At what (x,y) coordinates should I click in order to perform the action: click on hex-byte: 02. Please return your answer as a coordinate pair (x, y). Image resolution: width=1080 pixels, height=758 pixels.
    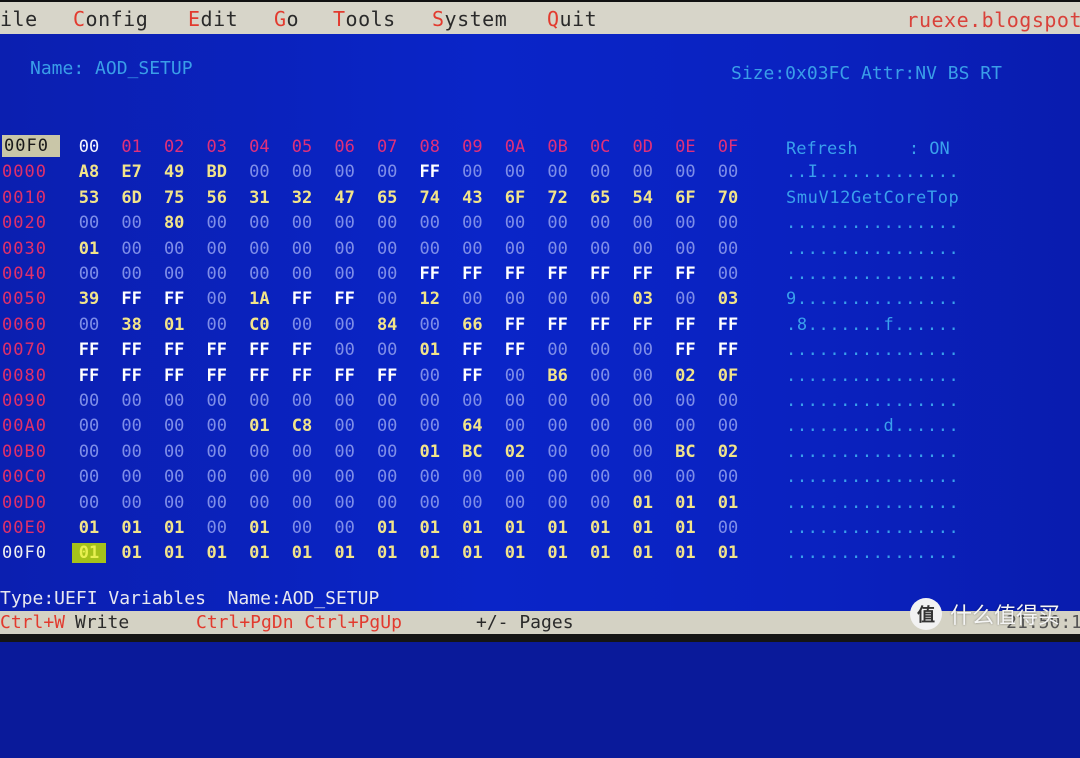
    Looking at the image, I should click on (728, 452).